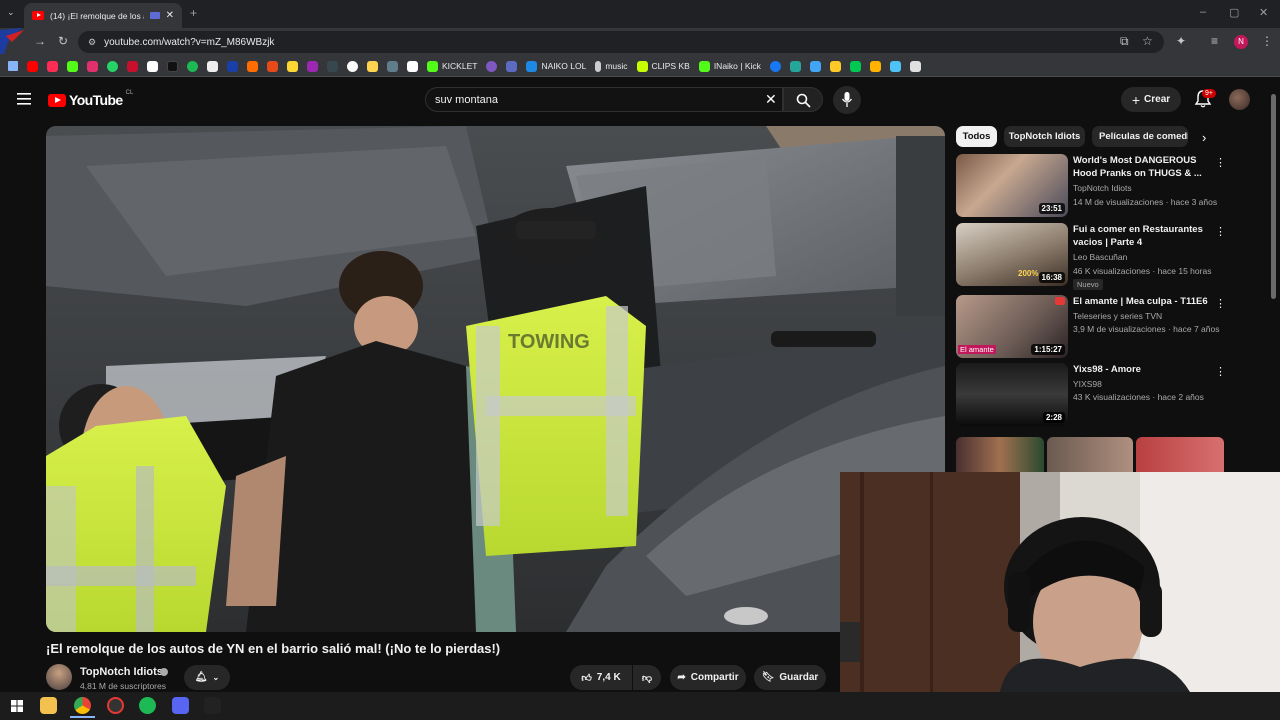 The width and height of the screenshot is (1280, 720). Describe the element at coordinates (24, 99) in the screenshot. I see `hamburger-menu-icon` at that location.